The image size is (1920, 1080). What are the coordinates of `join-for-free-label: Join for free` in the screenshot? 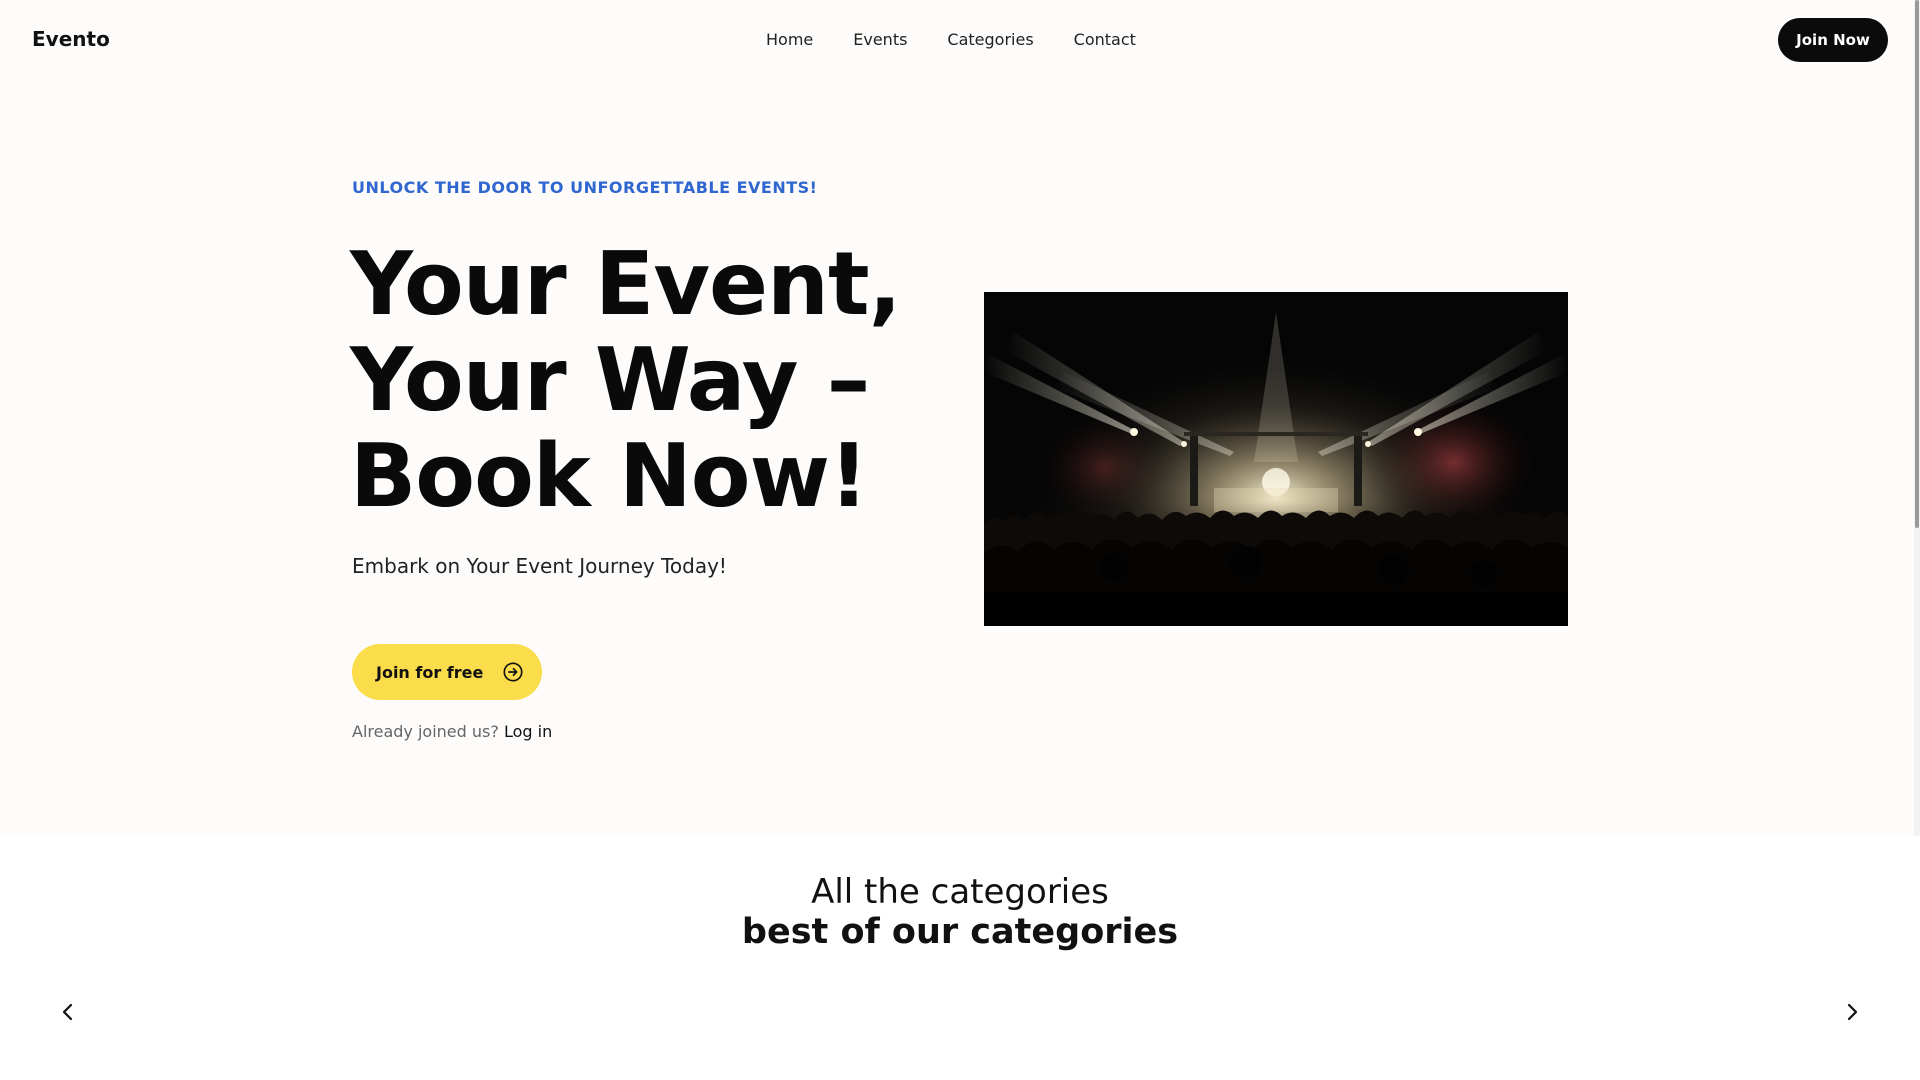 It's located at (430, 672).